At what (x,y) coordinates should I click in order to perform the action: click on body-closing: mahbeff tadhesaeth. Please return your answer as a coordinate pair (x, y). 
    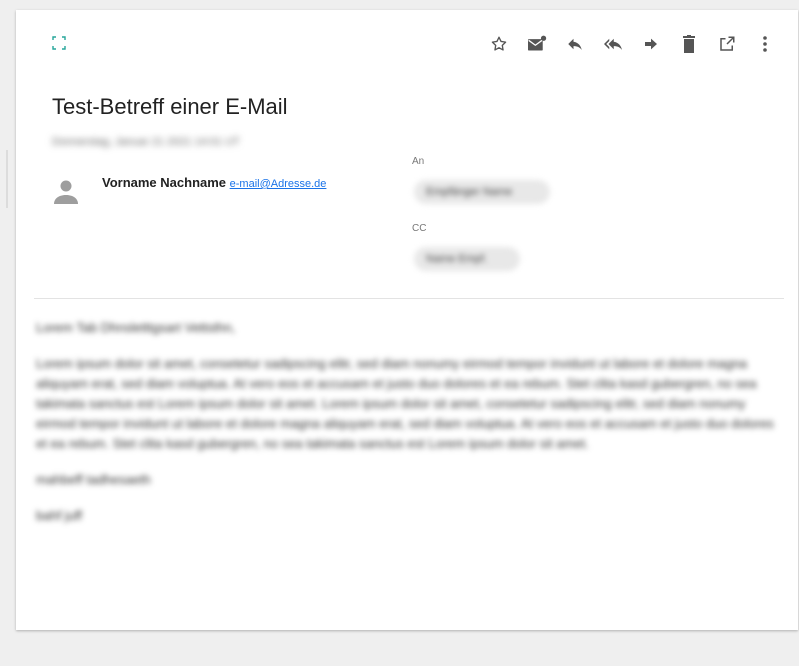
    Looking at the image, I should click on (93, 479).